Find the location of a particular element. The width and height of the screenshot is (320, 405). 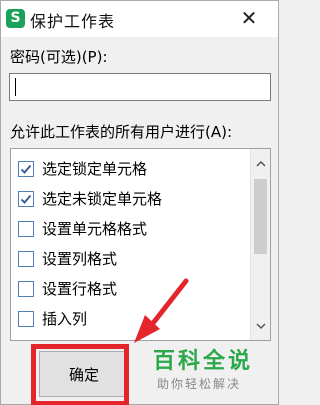

list-item-label: 设置列格式 is located at coordinates (80, 259).